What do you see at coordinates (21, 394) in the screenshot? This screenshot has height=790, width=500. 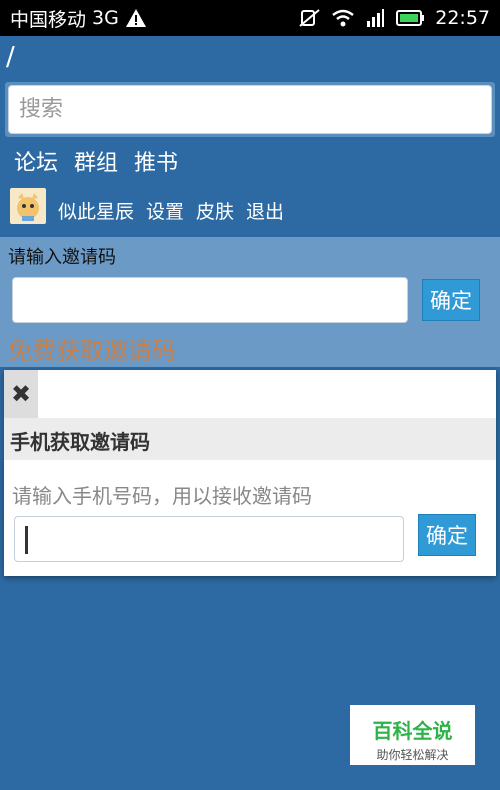 I see `close-icon: ✖` at bounding box center [21, 394].